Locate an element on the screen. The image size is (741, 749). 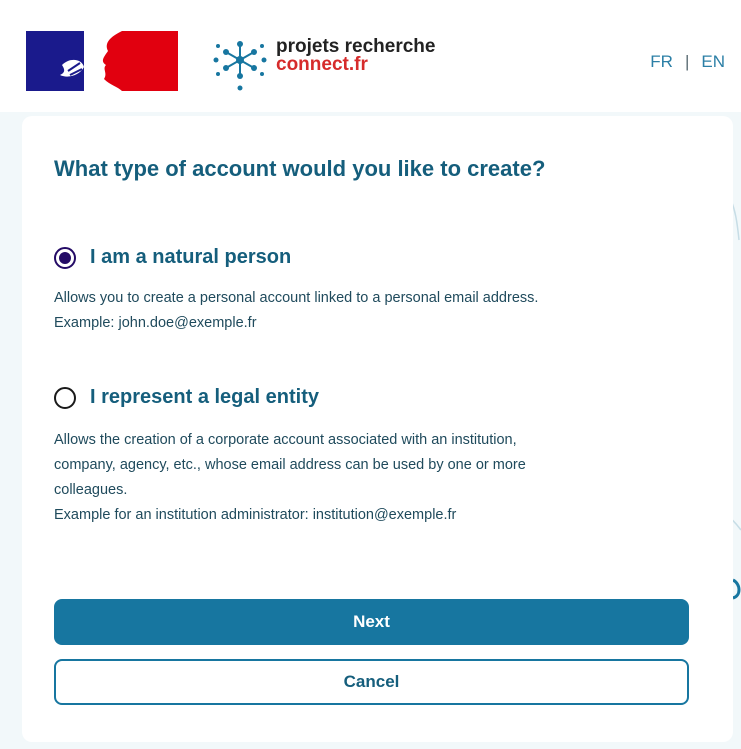
option-legal-entity: I represent a legal entity is located at coordinates (186, 397).